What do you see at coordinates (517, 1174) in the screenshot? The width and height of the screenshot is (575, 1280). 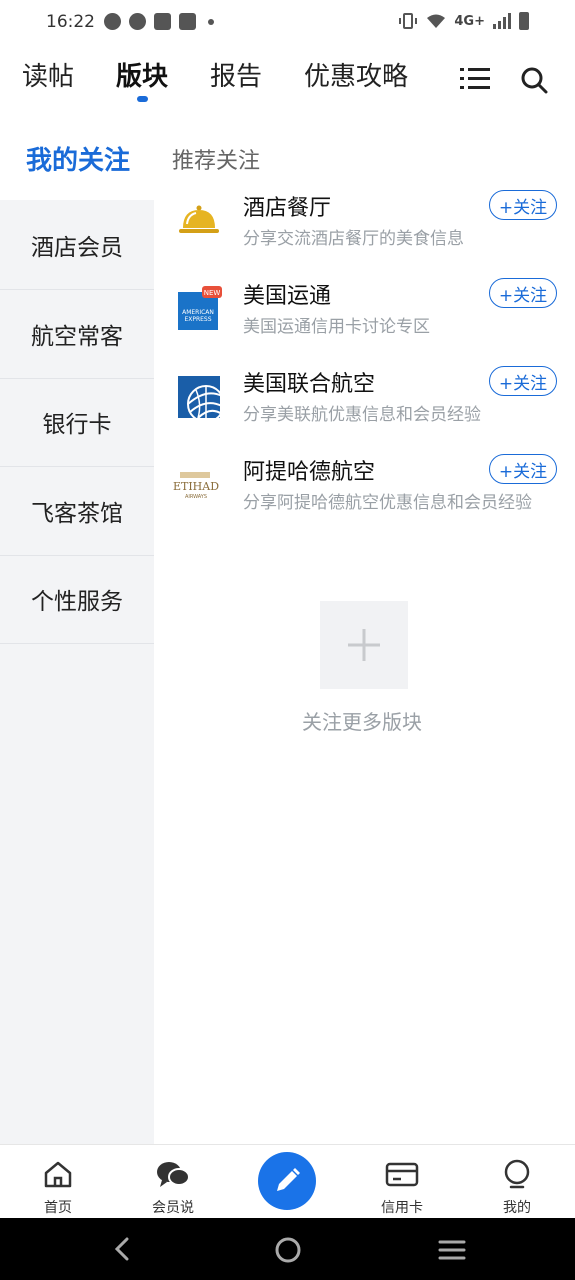 I see `profile-icon` at bounding box center [517, 1174].